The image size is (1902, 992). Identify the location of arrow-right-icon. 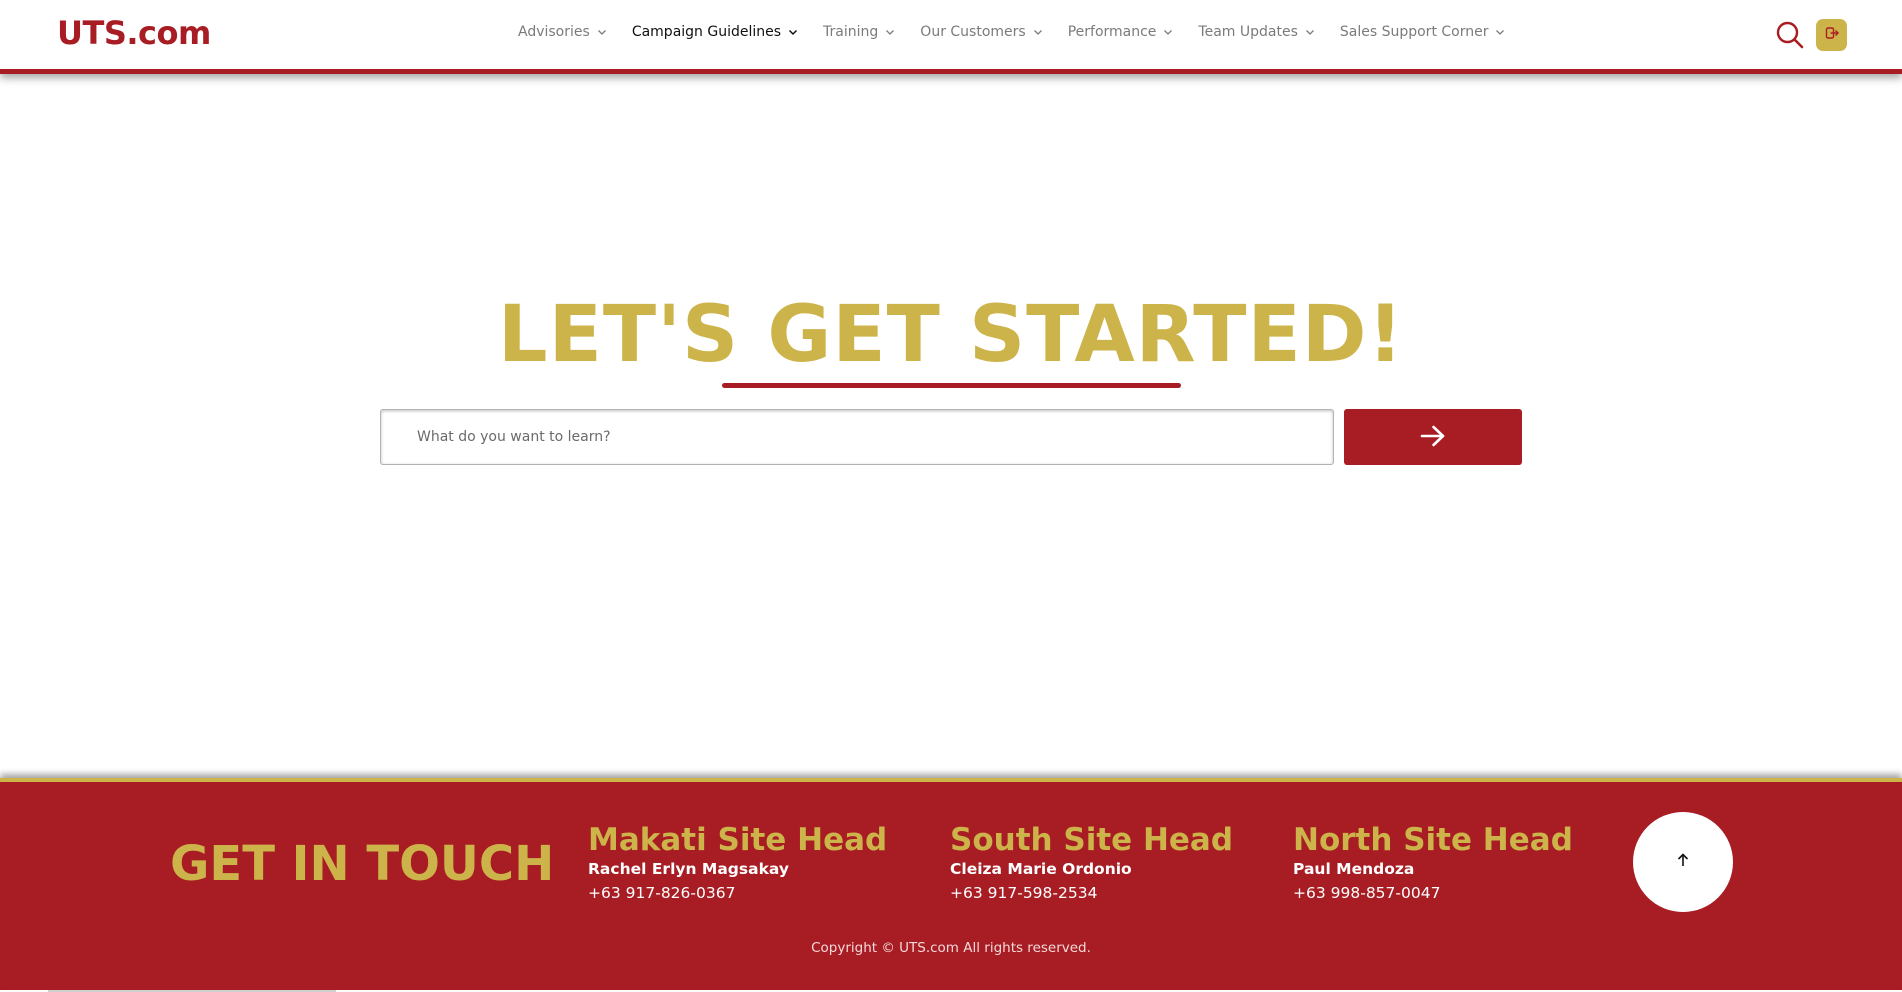
(1433, 437).